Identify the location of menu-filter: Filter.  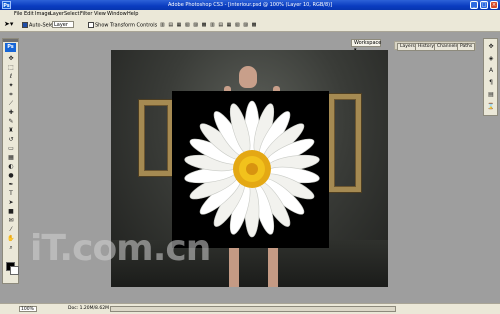
(86, 14).